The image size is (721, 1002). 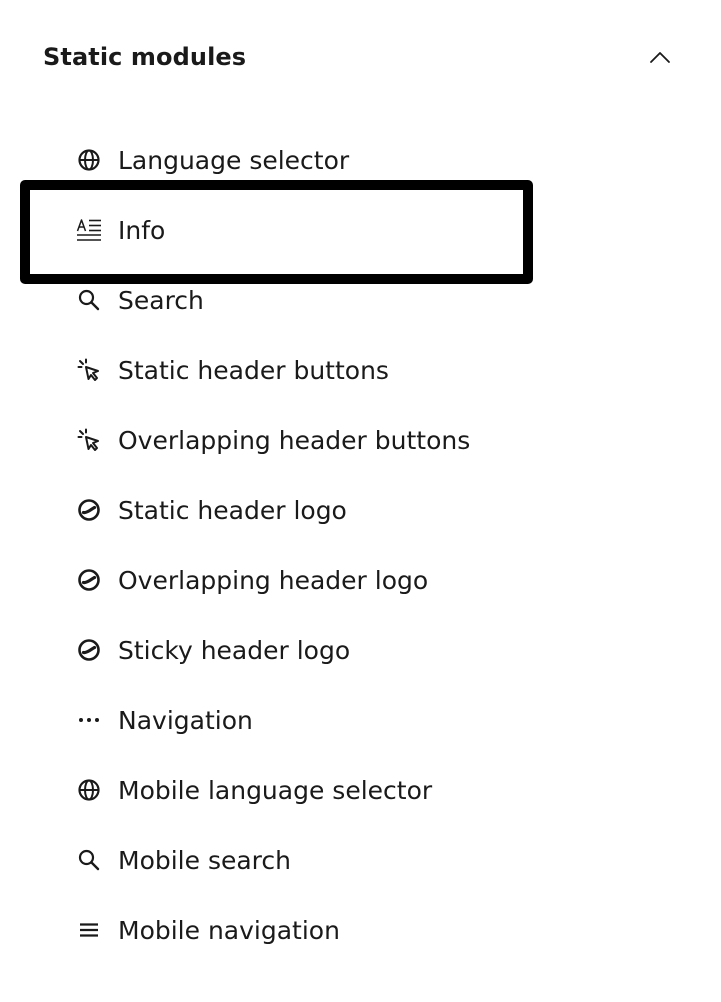 What do you see at coordinates (275, 790) in the screenshot?
I see `module-label: Mobile language selector` at bounding box center [275, 790].